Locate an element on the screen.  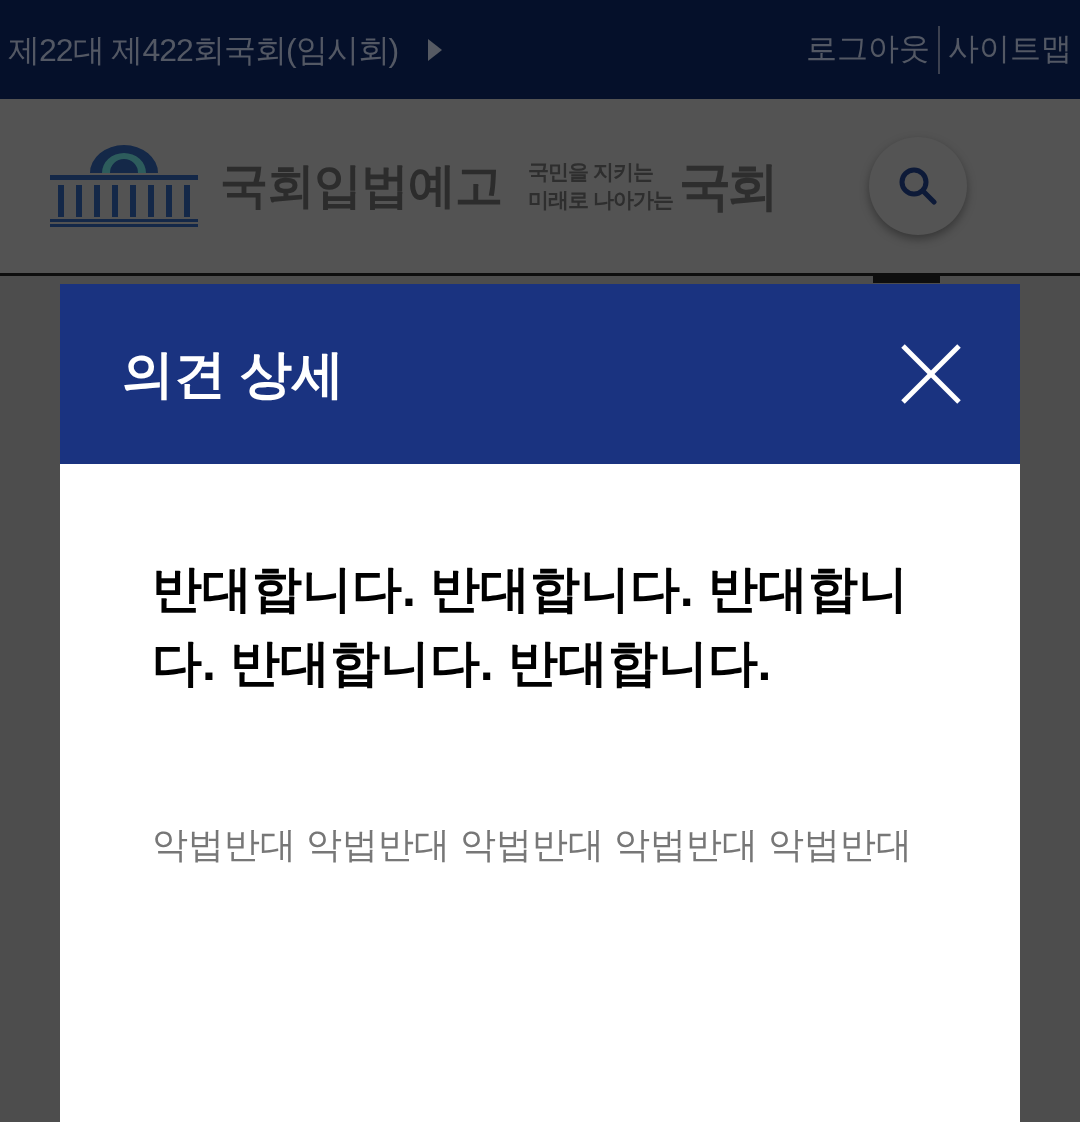
opinion-text: 반대합니다. 반대합니다. 반대합니다. 반대합니다. 반대합니다. is located at coordinates (530, 626).